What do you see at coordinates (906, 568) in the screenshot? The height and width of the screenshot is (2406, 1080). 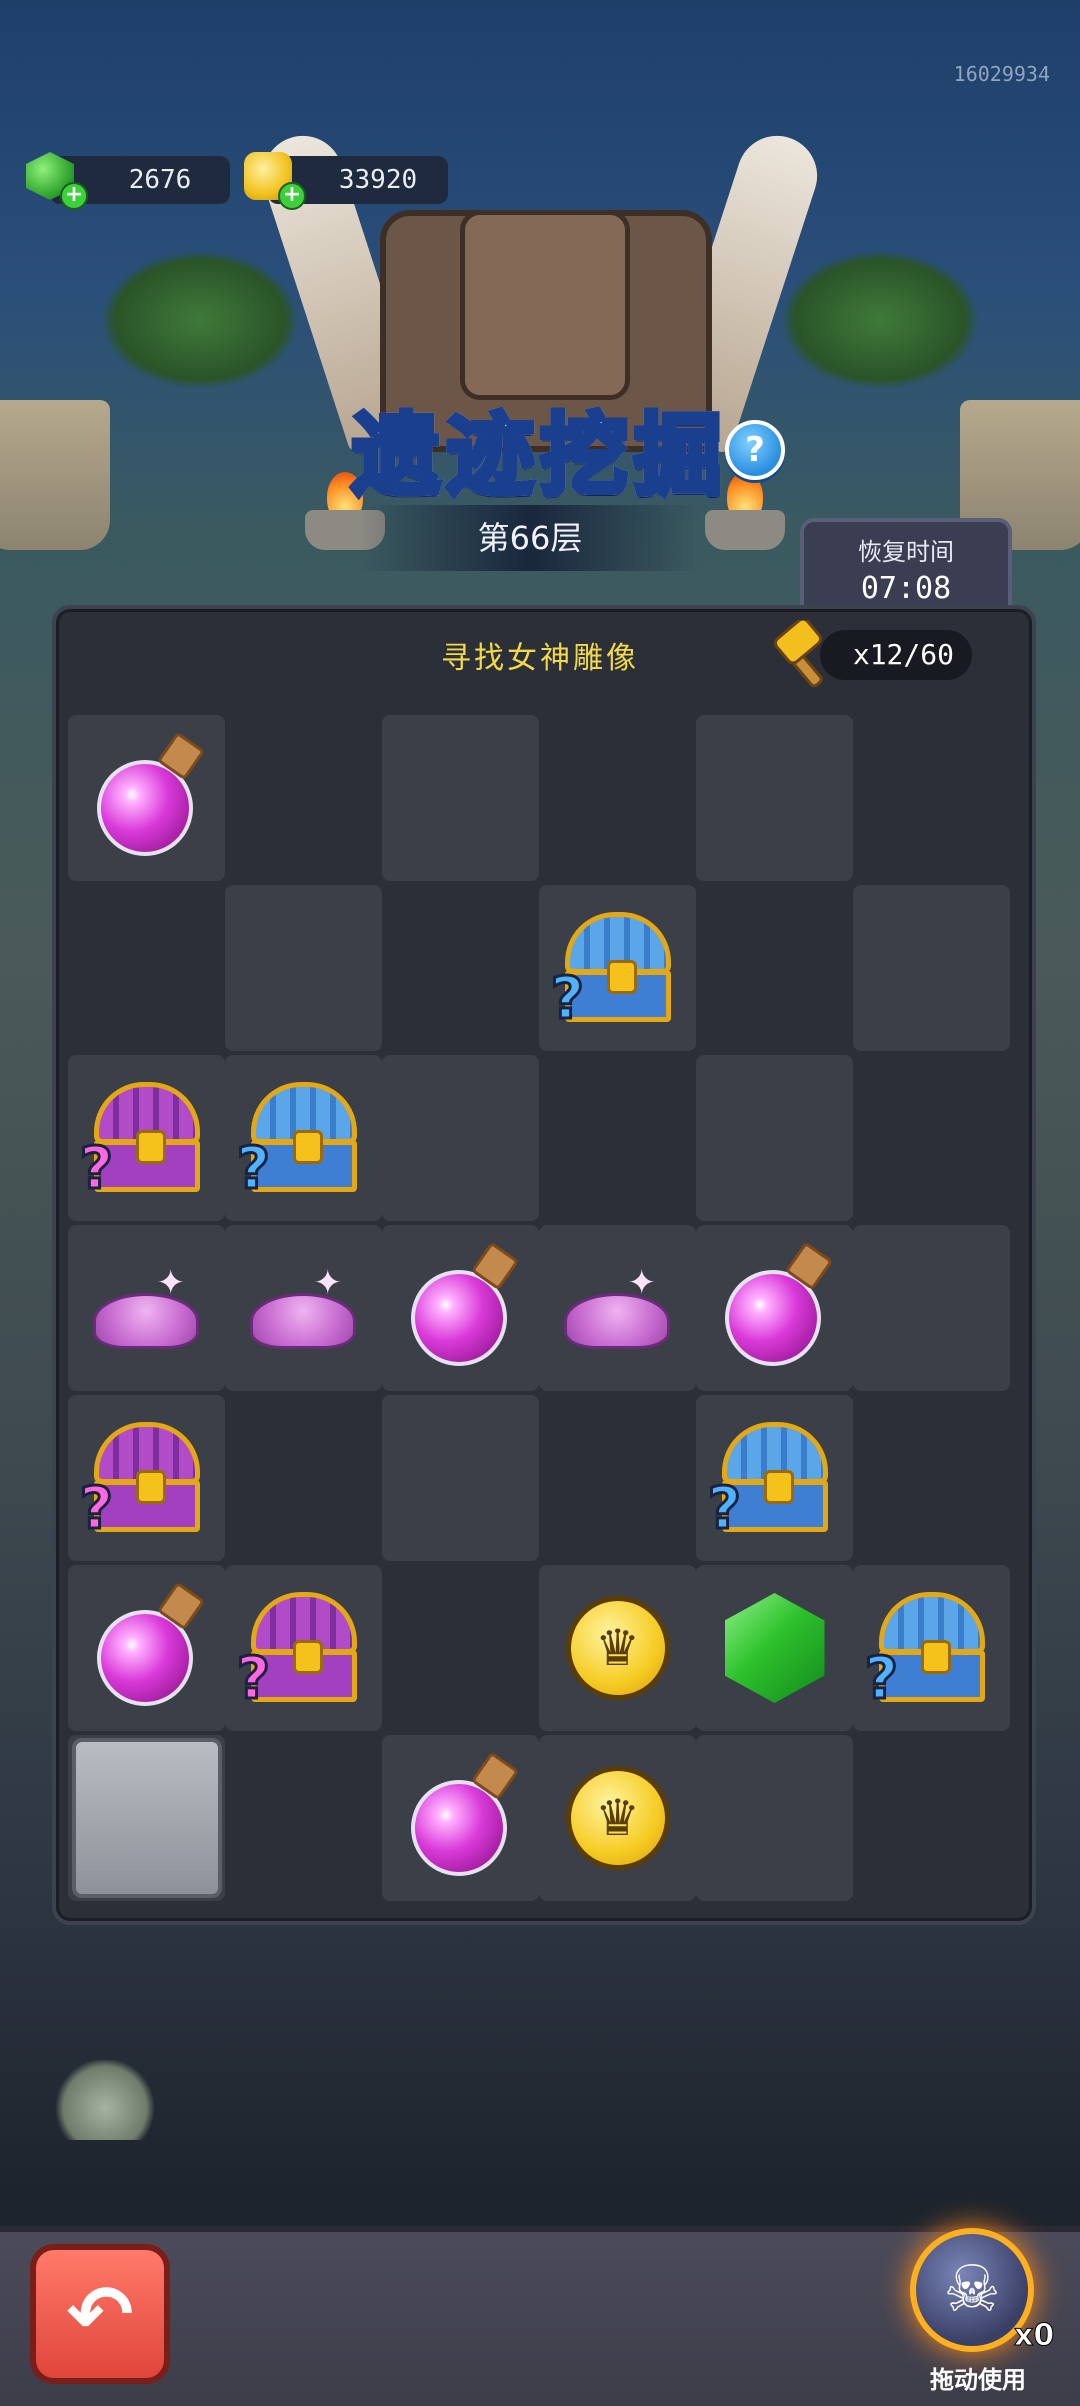 I see `recover-timer: 恢复时间 07:08` at bounding box center [906, 568].